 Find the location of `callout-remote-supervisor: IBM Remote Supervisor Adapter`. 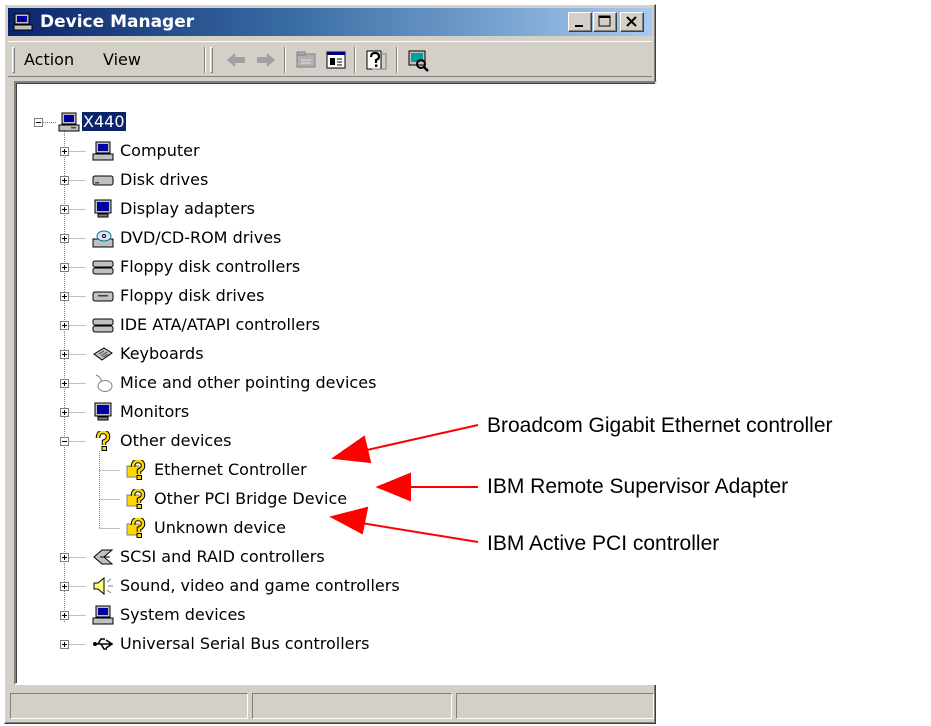

callout-remote-supervisor: IBM Remote Supervisor Adapter is located at coordinates (638, 486).